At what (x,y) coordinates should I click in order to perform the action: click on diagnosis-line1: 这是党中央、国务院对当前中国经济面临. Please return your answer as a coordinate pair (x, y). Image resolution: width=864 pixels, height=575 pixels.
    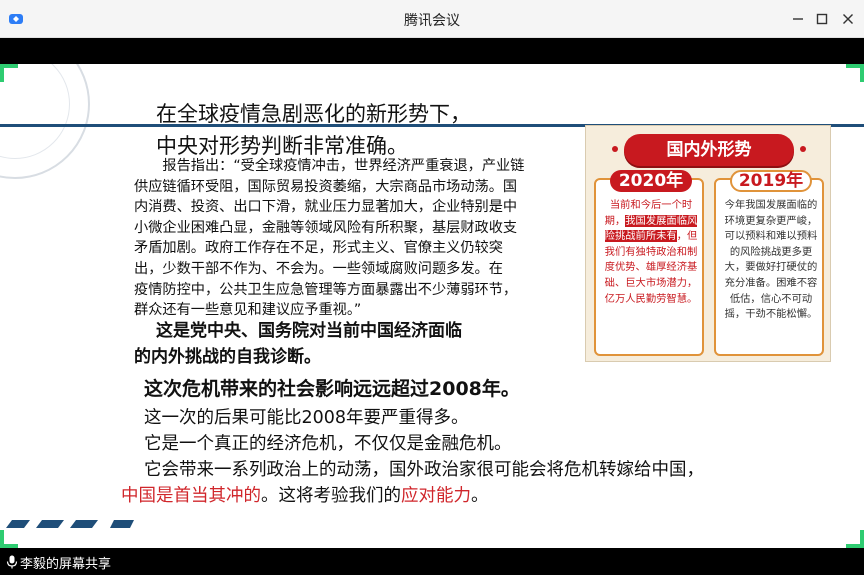
    Looking at the image, I should click on (309, 331).